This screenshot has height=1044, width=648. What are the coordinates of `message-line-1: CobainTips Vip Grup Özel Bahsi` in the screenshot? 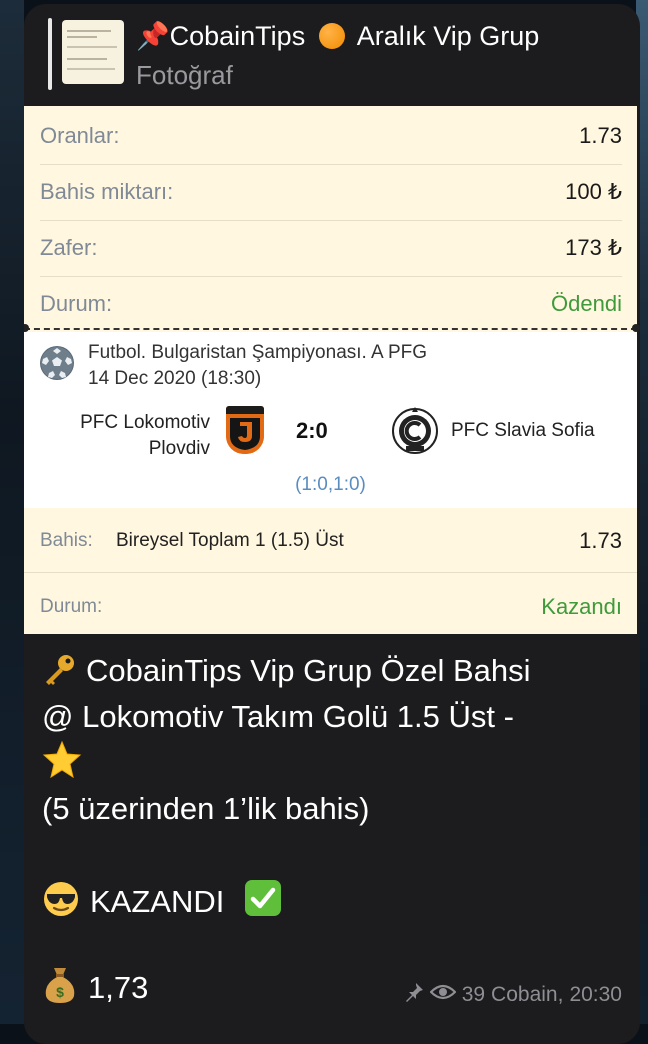 It's located at (332, 671).